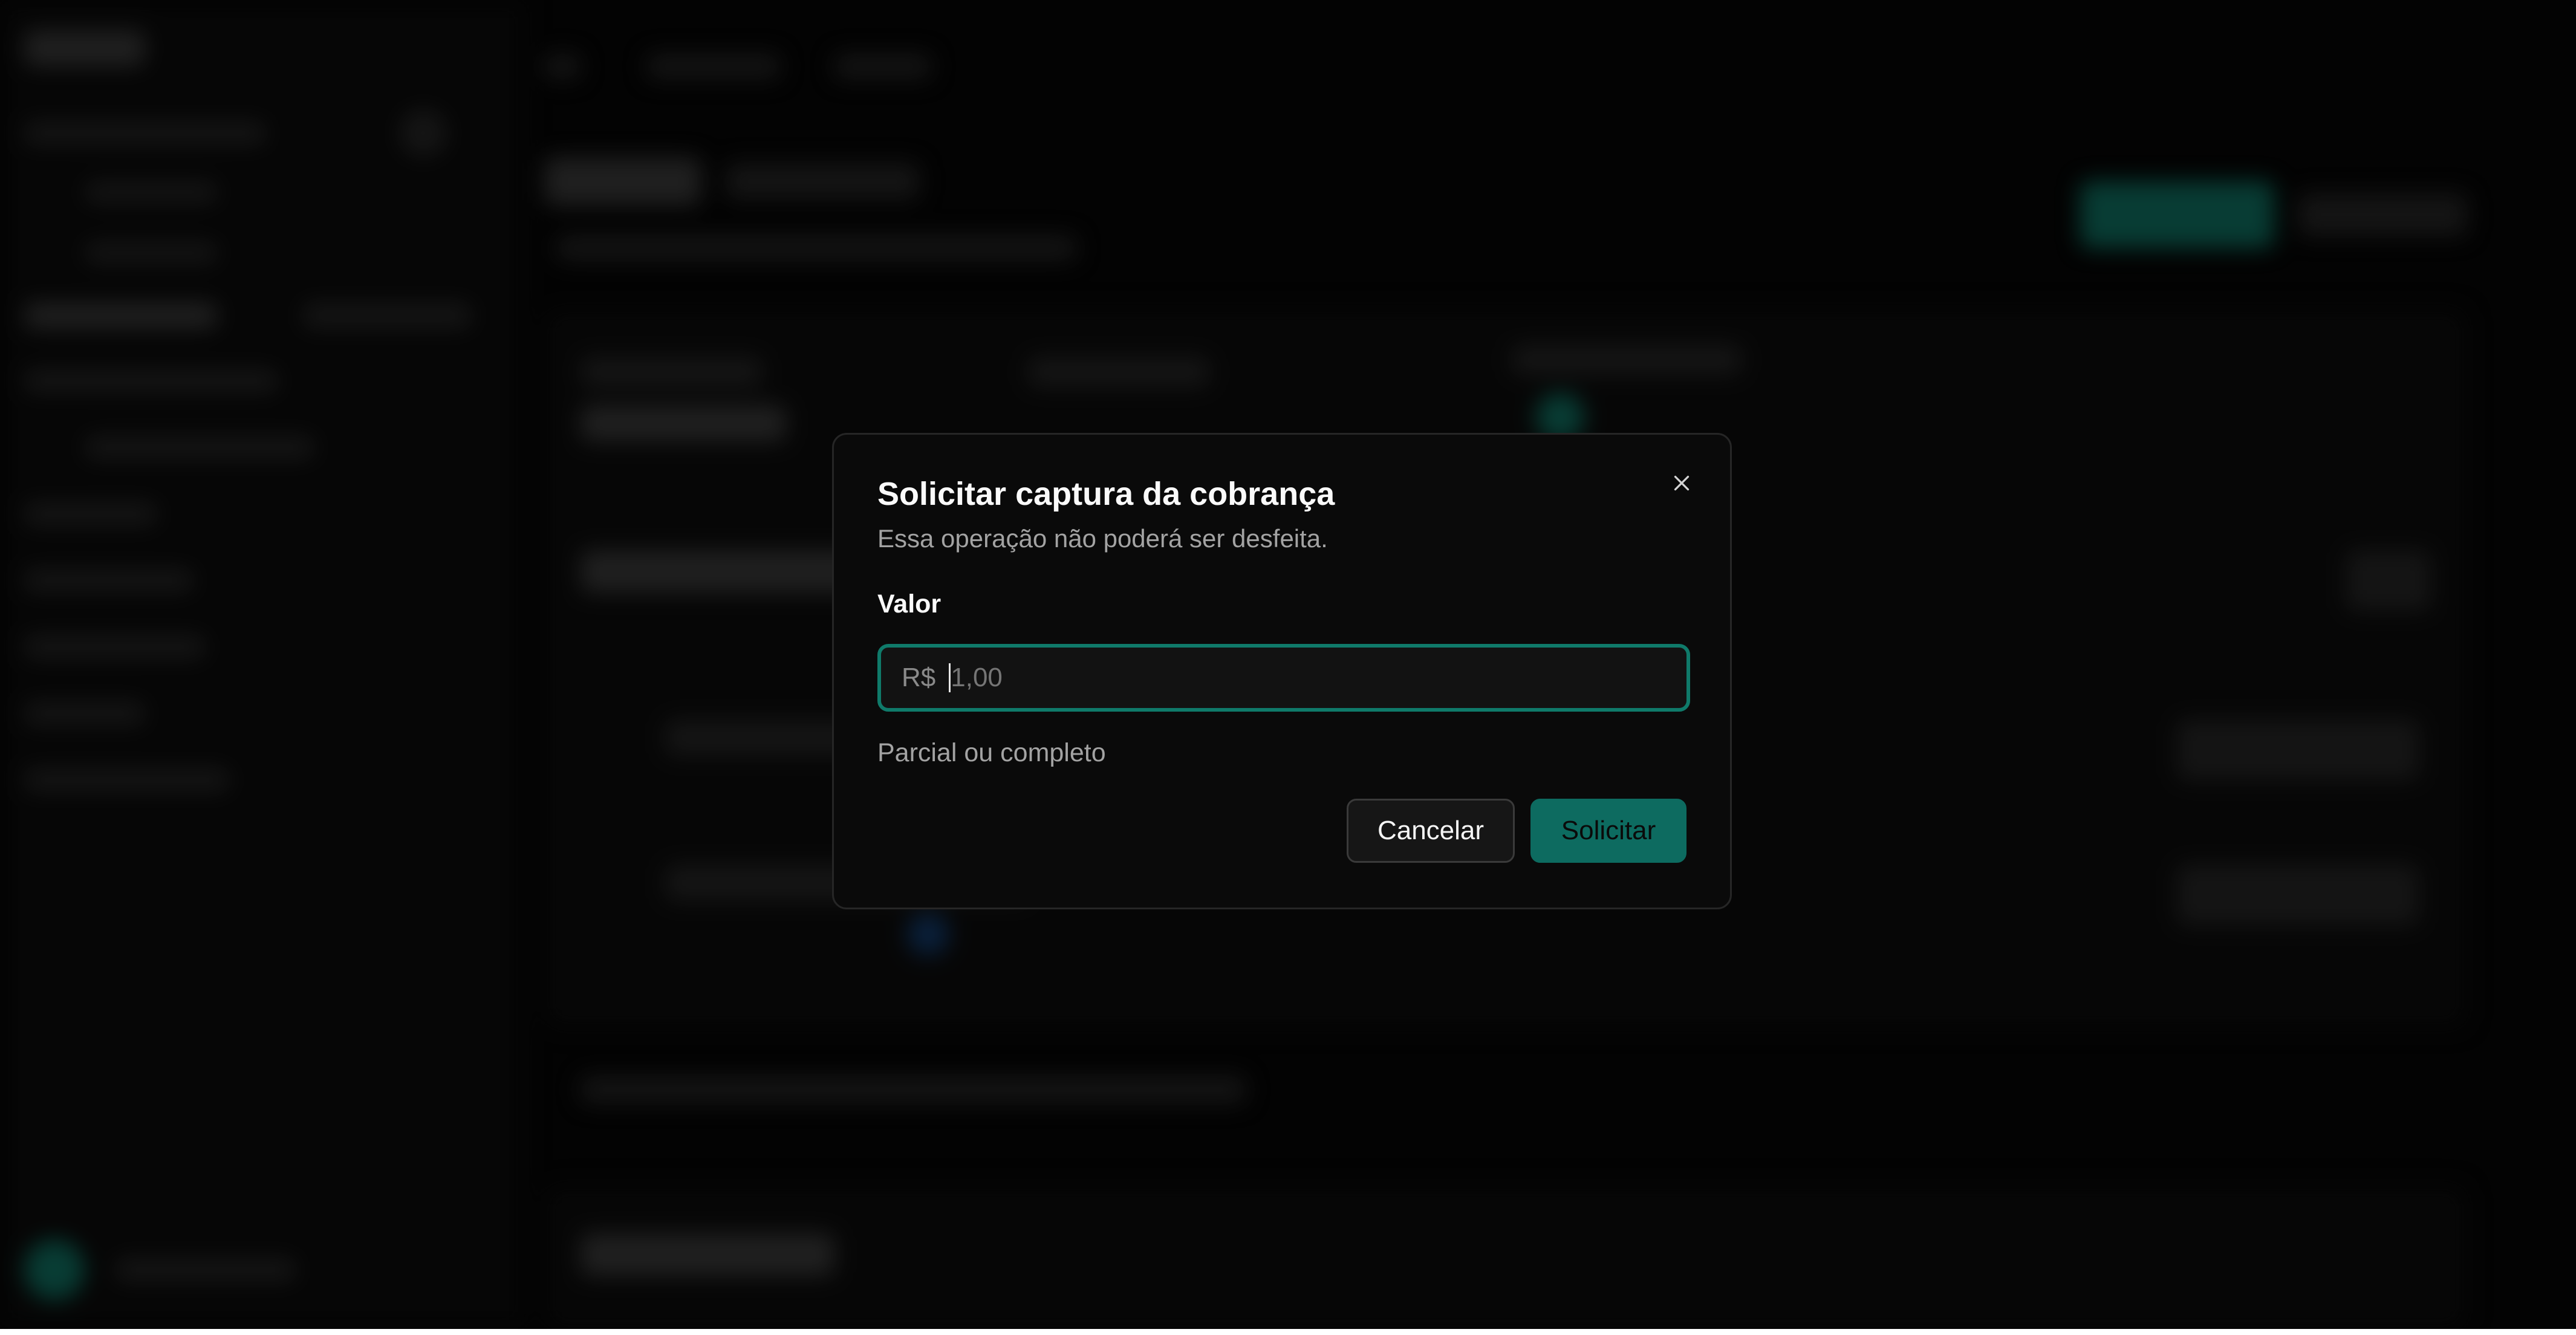 This screenshot has height=1335, width=2576. I want to click on dialog-actions: Cancelar Solicitar, so click(1516, 831).